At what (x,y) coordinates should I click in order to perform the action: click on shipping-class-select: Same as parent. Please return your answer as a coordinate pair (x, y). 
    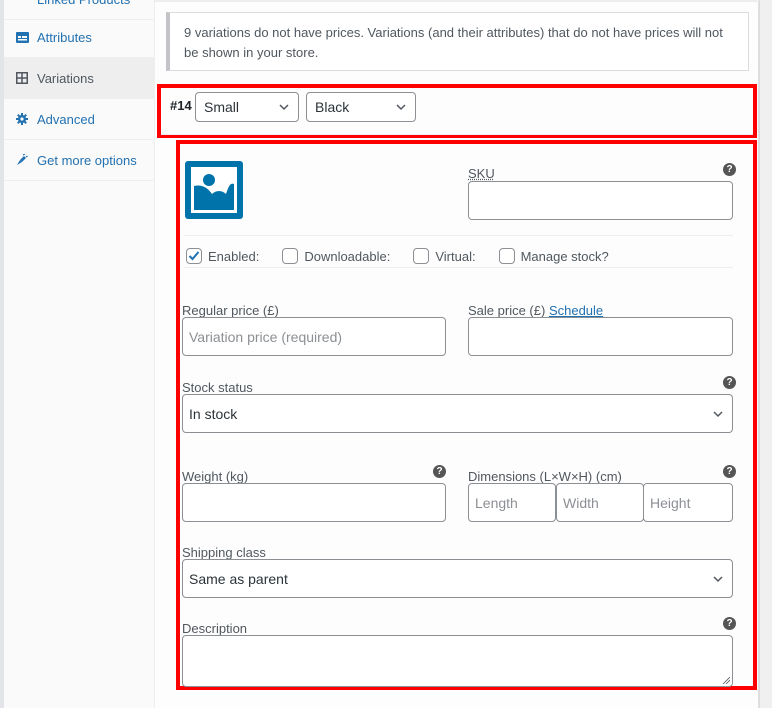
    Looking at the image, I should click on (457, 578).